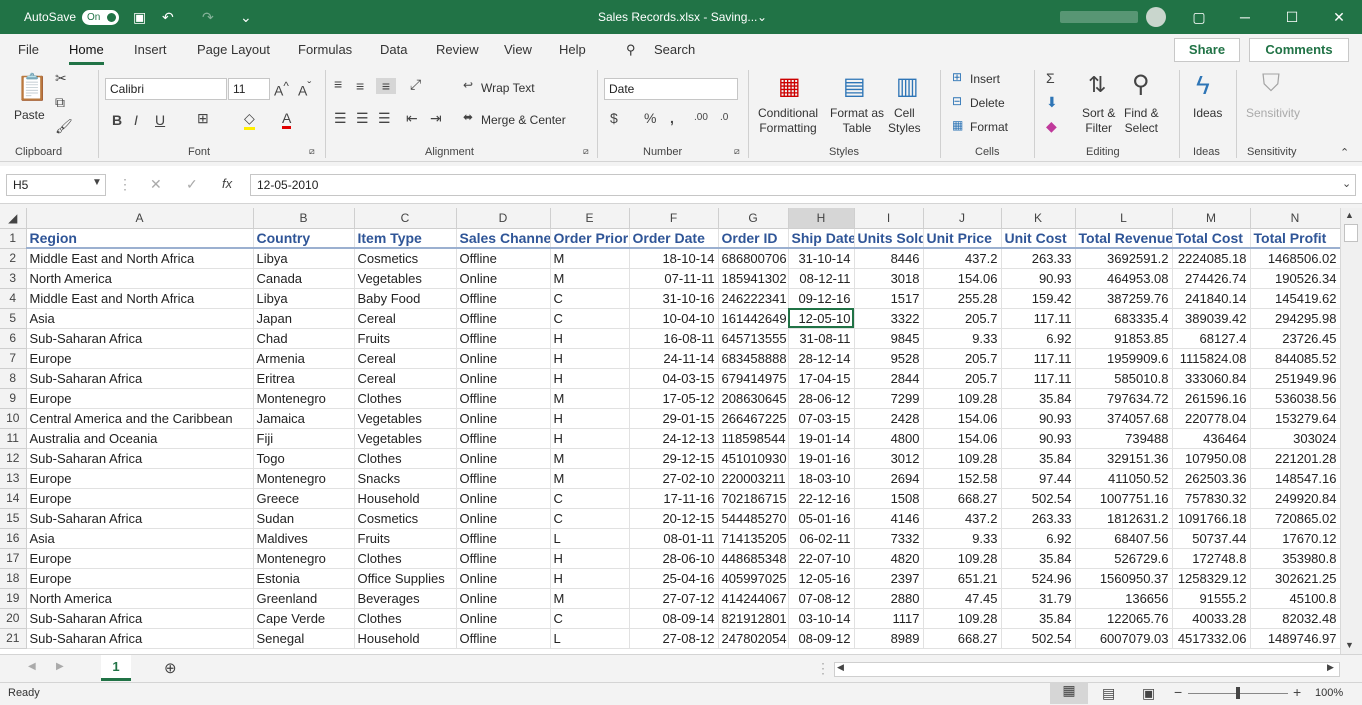 The height and width of the screenshot is (705, 1362). Describe the element at coordinates (116, 668) in the screenshot. I see `sheet-tab: 1` at that location.